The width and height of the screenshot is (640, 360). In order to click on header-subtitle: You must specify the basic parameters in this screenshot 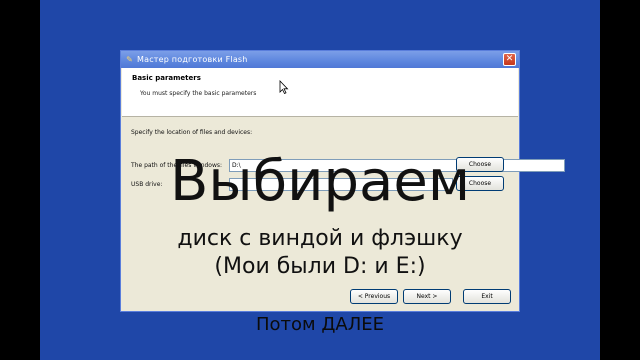, I will do `click(198, 93)`.